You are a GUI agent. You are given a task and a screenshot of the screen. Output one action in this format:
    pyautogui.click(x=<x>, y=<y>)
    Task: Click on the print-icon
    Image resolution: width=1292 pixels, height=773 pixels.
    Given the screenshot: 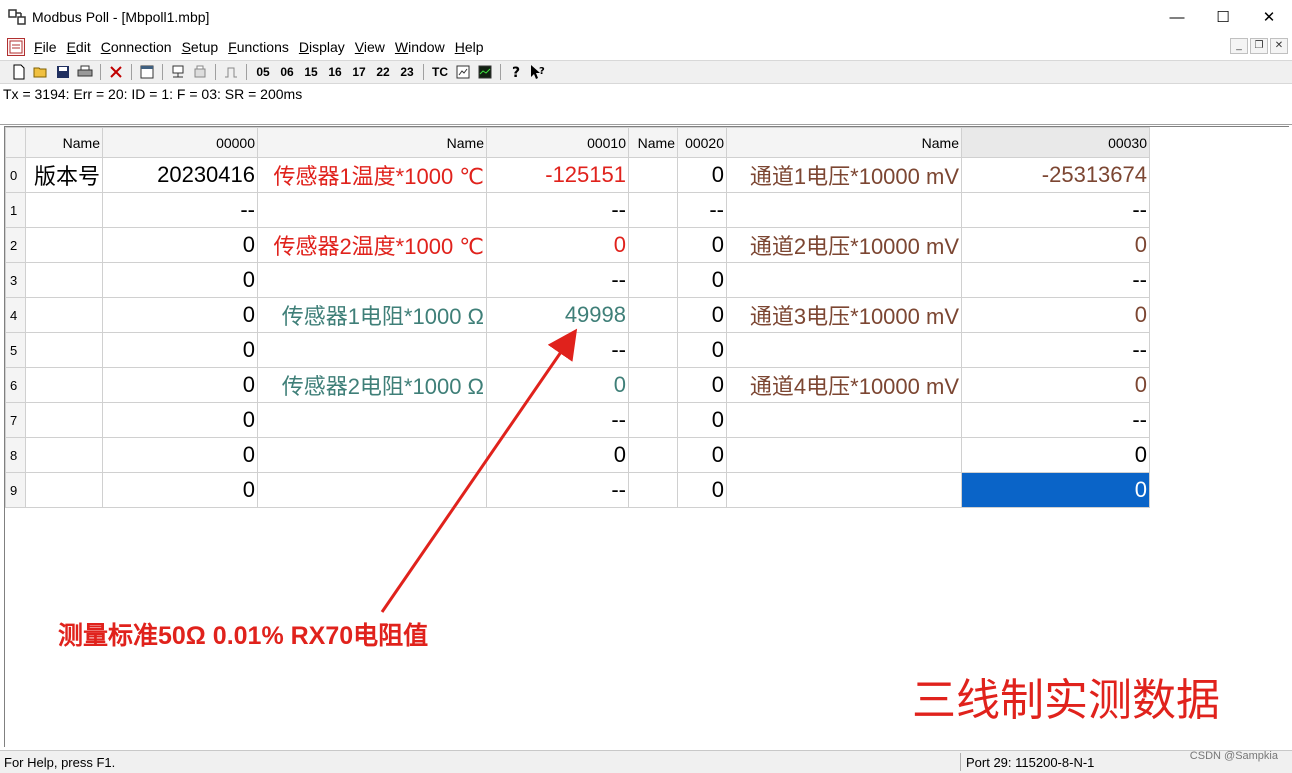 What is the action you would take?
    pyautogui.click(x=85, y=72)
    